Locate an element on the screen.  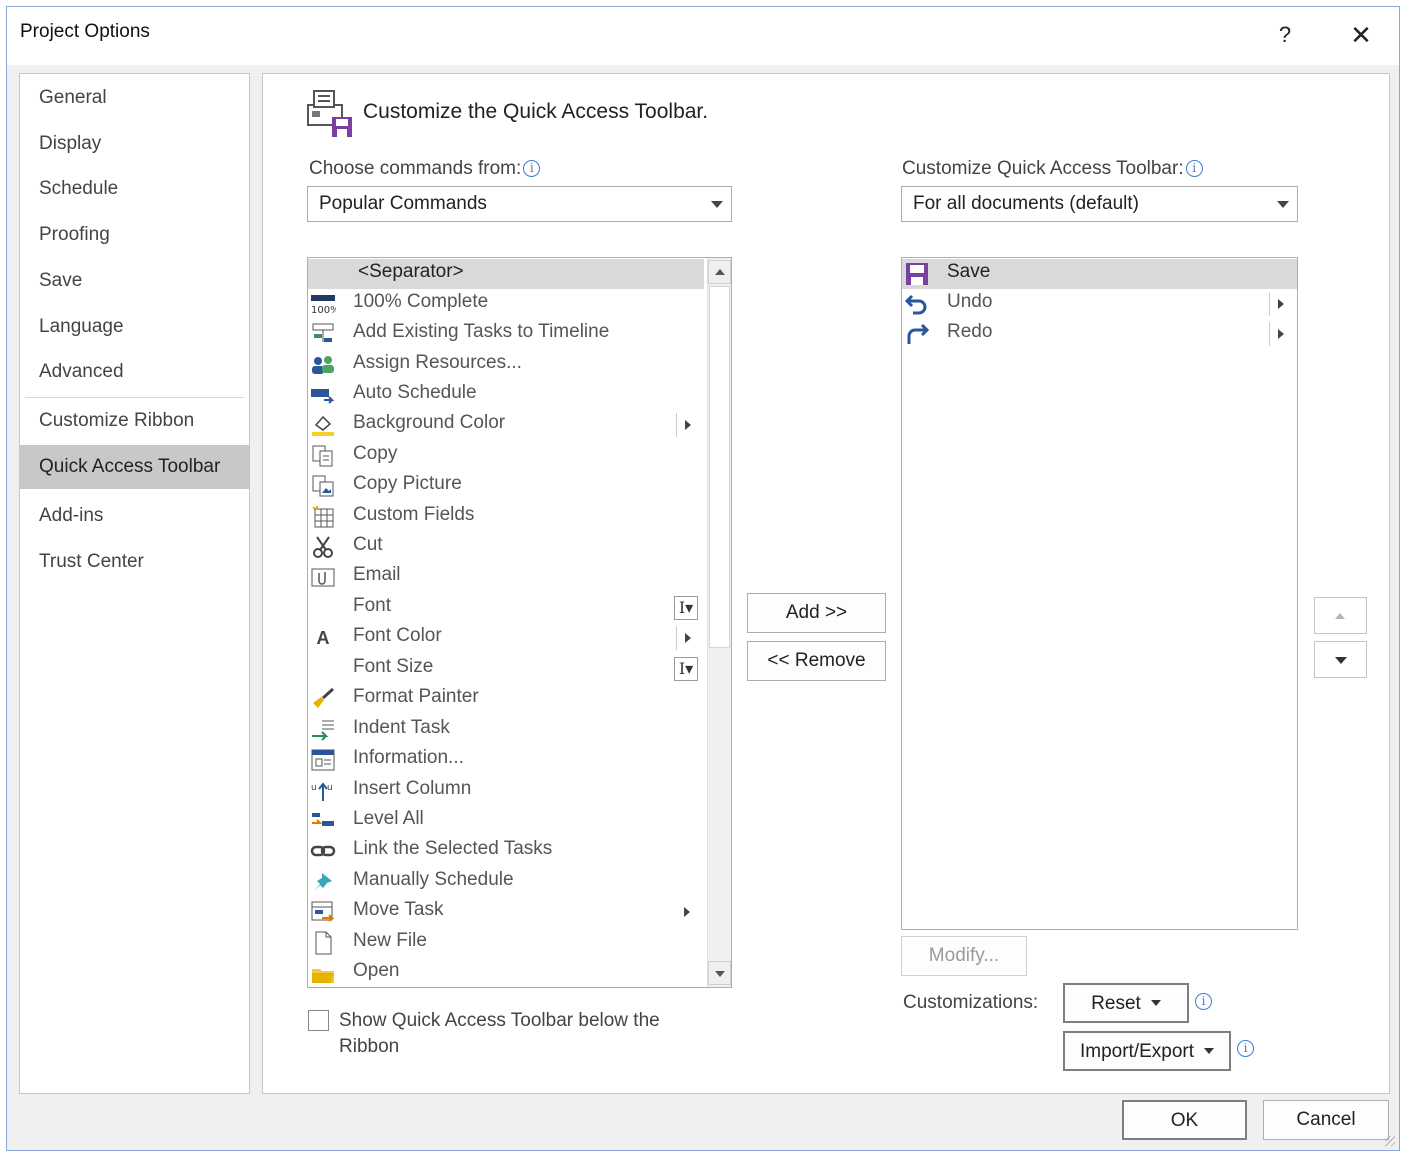
list-item: Save is located at coordinates (1099, 274).